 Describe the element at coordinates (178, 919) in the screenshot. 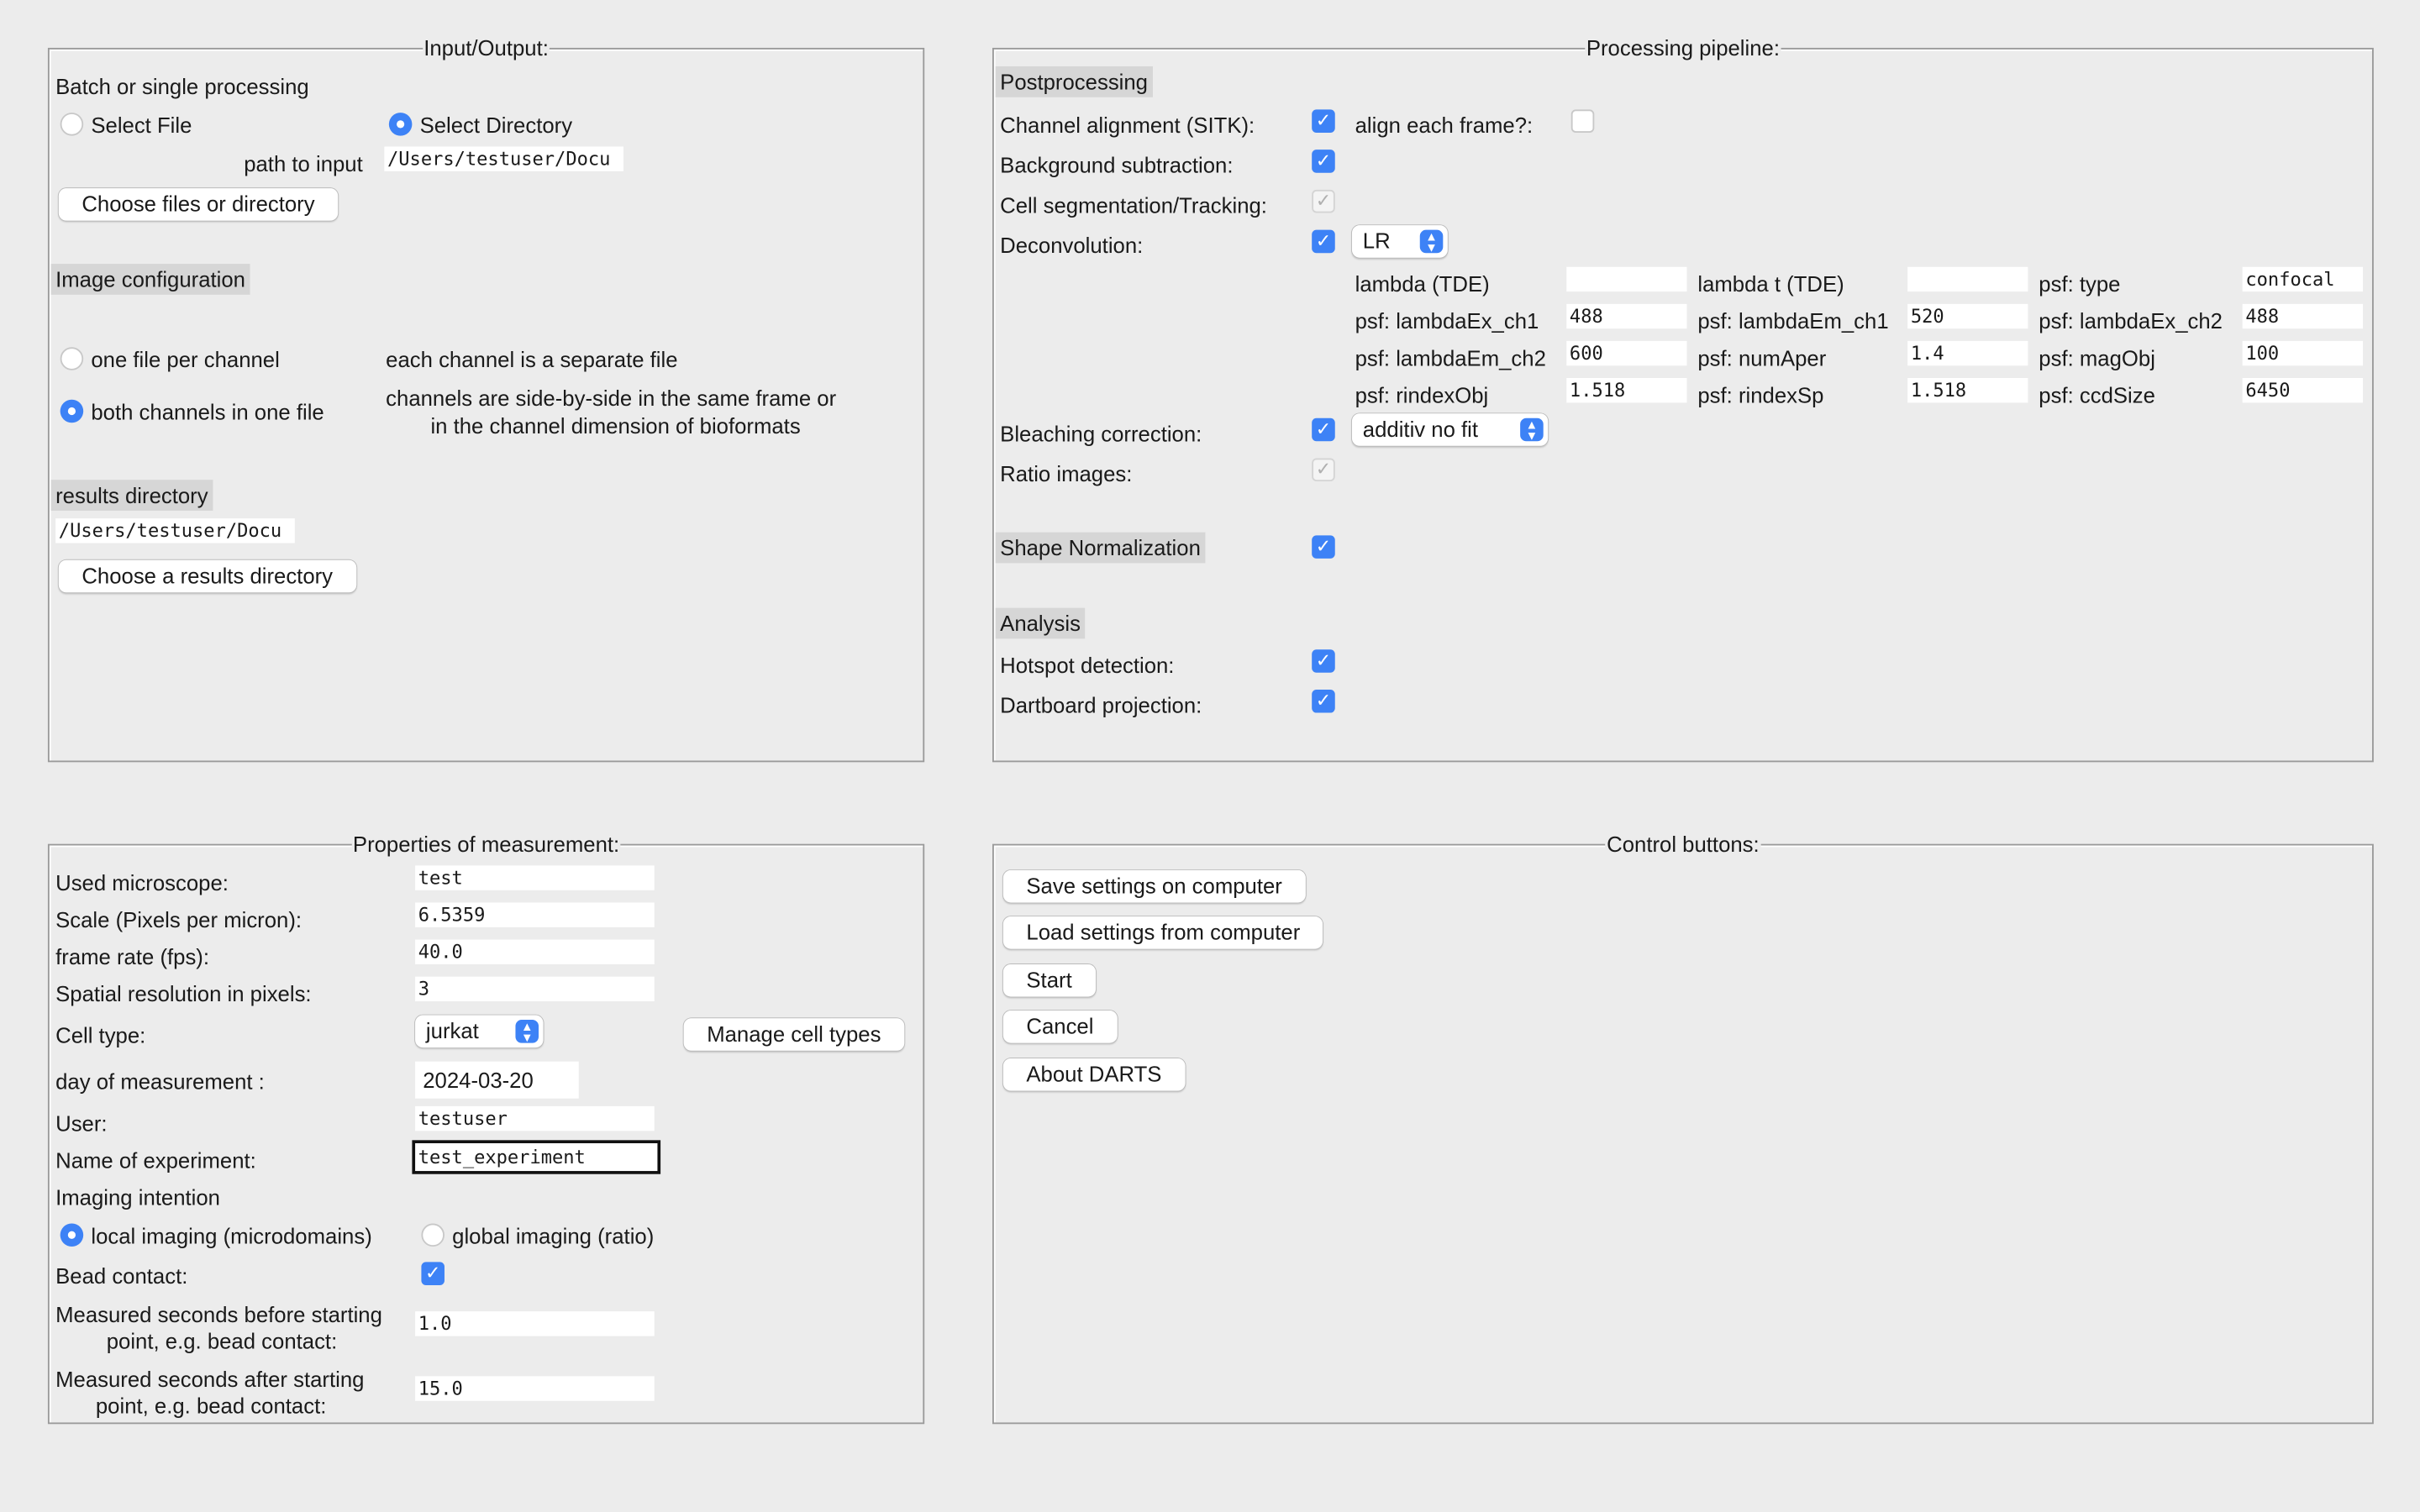

I see `scale-label: Scale (Pixels per micron):` at that location.